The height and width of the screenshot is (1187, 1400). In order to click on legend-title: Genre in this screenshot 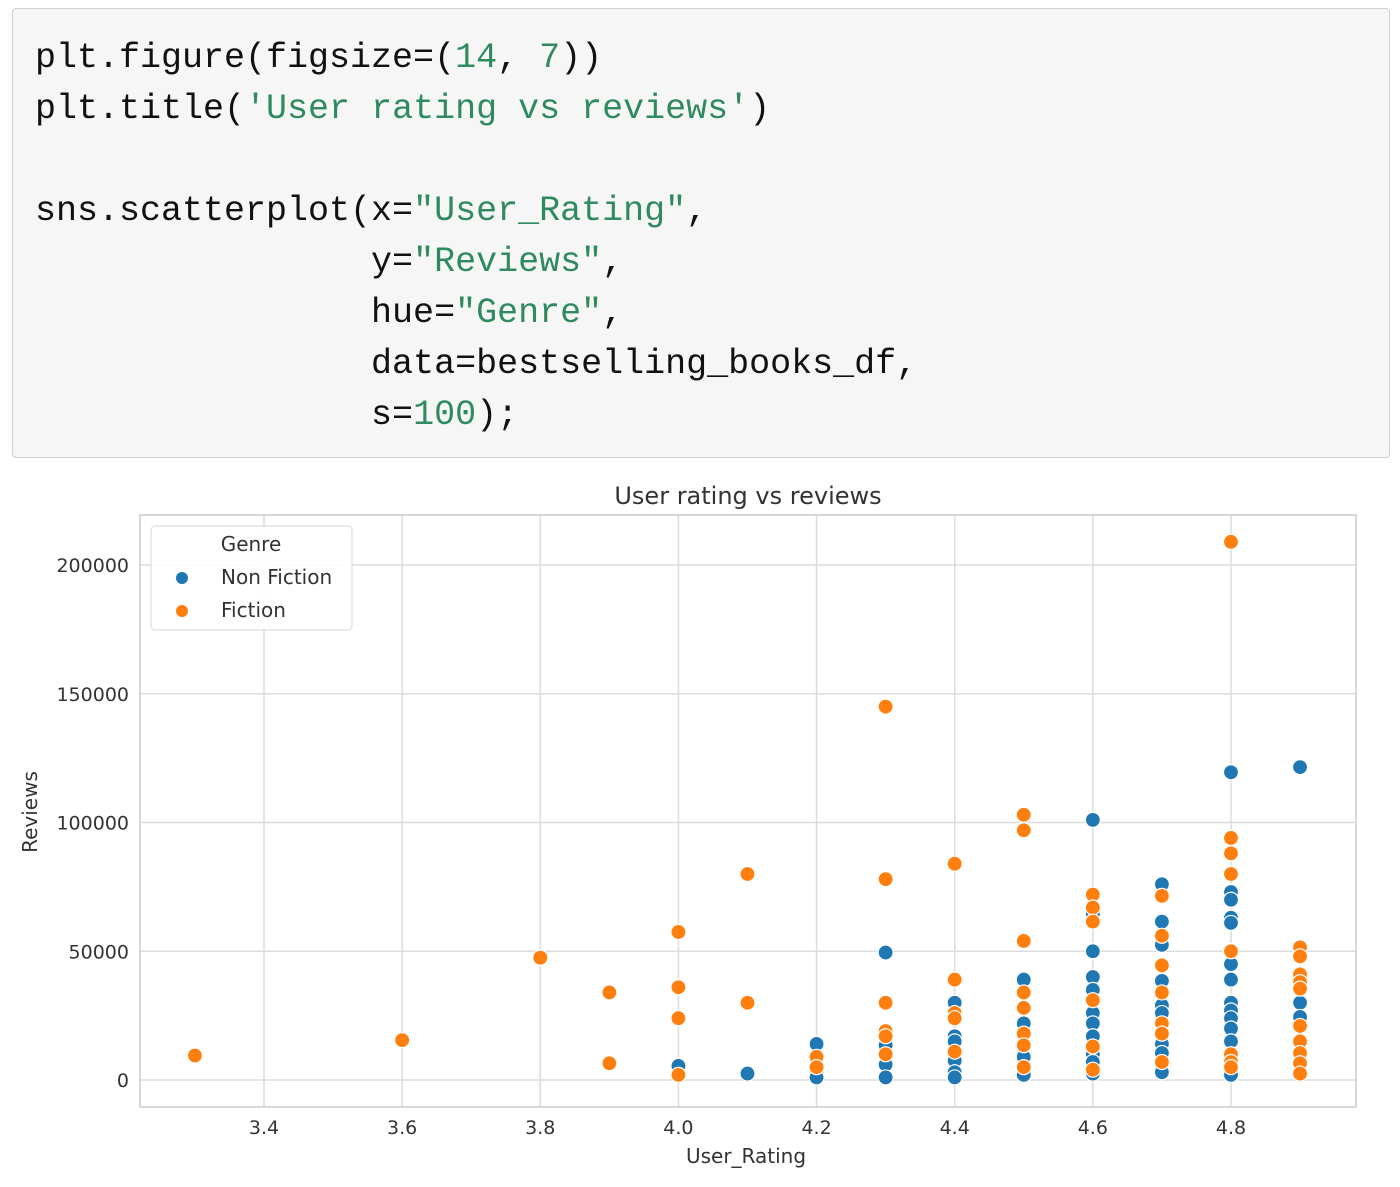, I will do `click(251, 544)`.